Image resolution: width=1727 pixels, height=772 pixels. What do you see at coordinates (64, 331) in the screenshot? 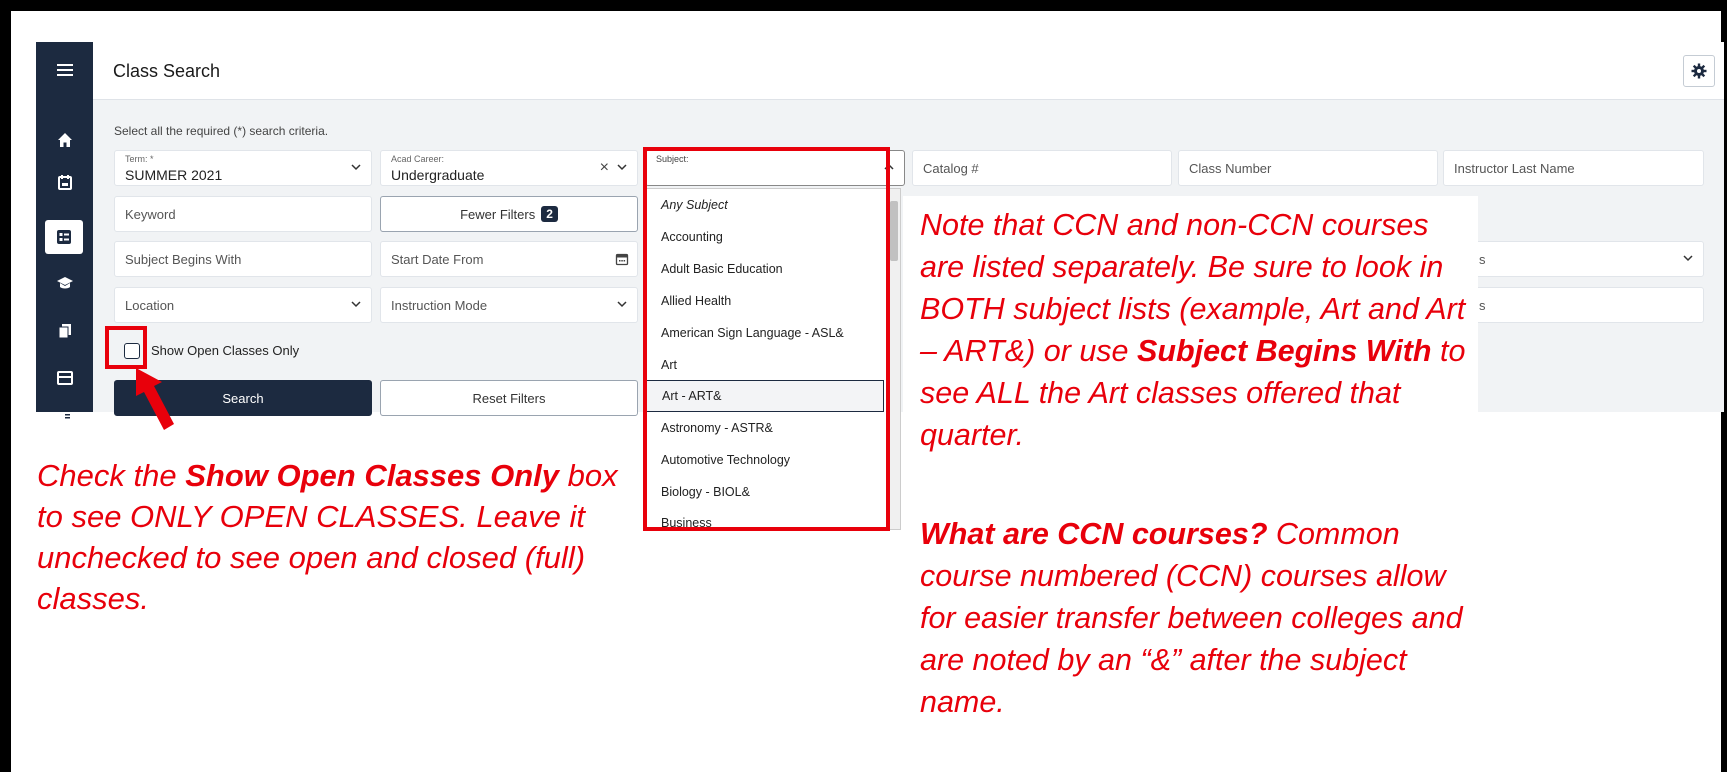
I see `copy-icon` at bounding box center [64, 331].